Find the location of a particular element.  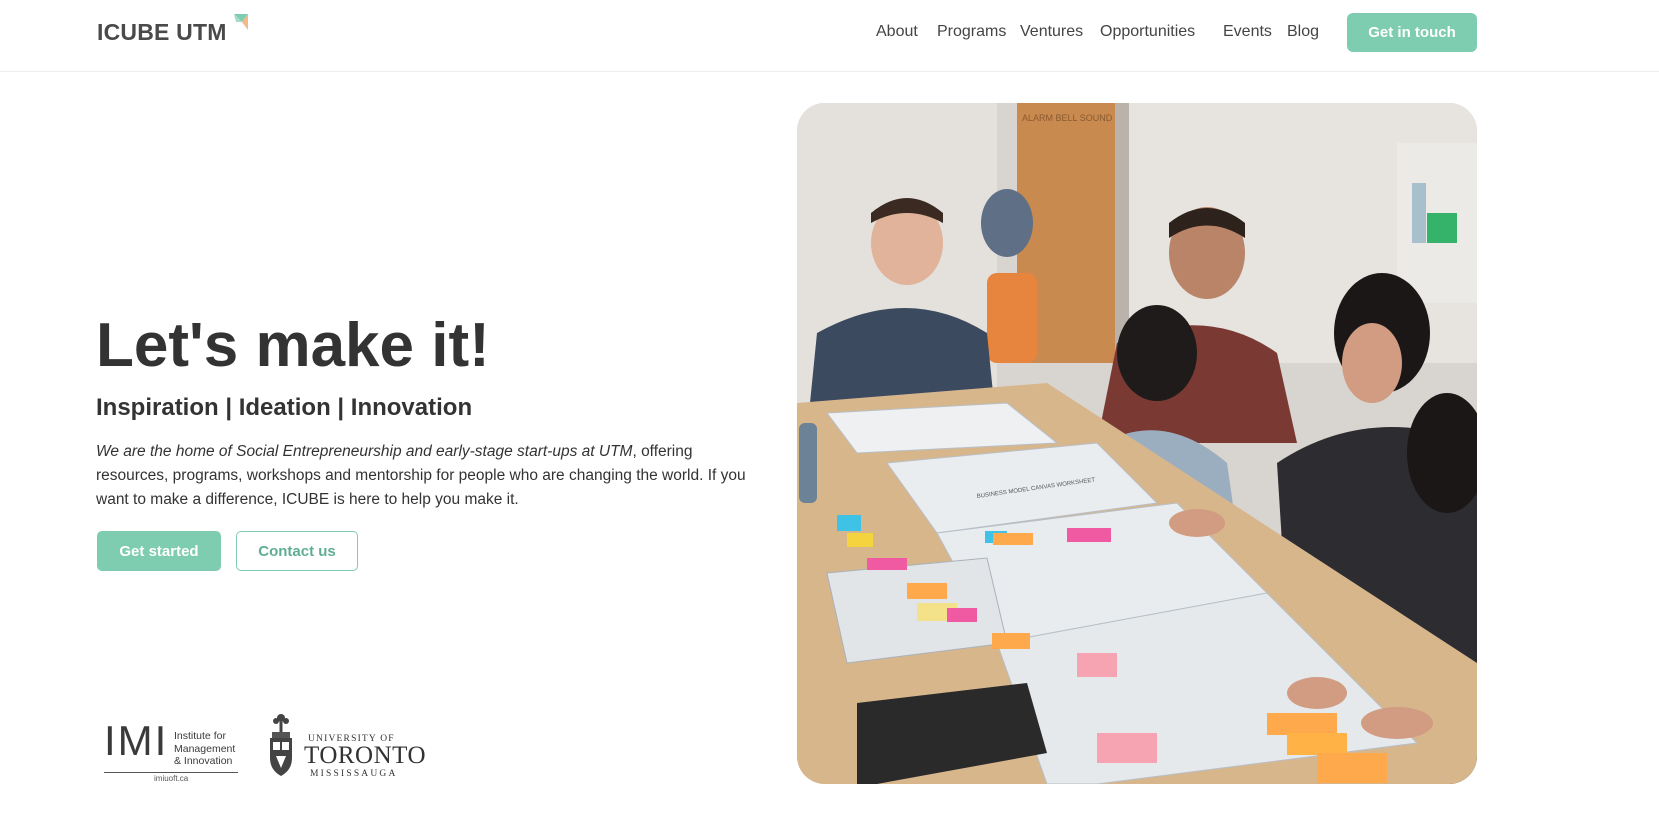

uoft-crest-icon is located at coordinates (281, 745).